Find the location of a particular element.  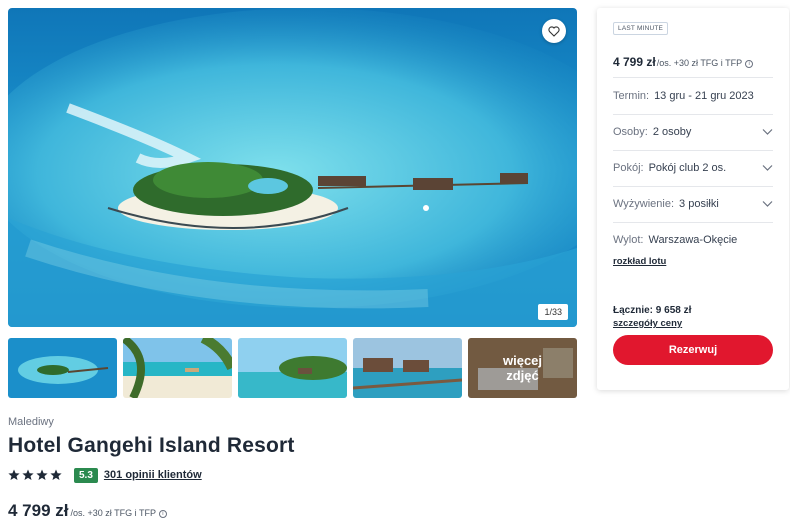

persons-label: Osoby: is located at coordinates (630, 132).